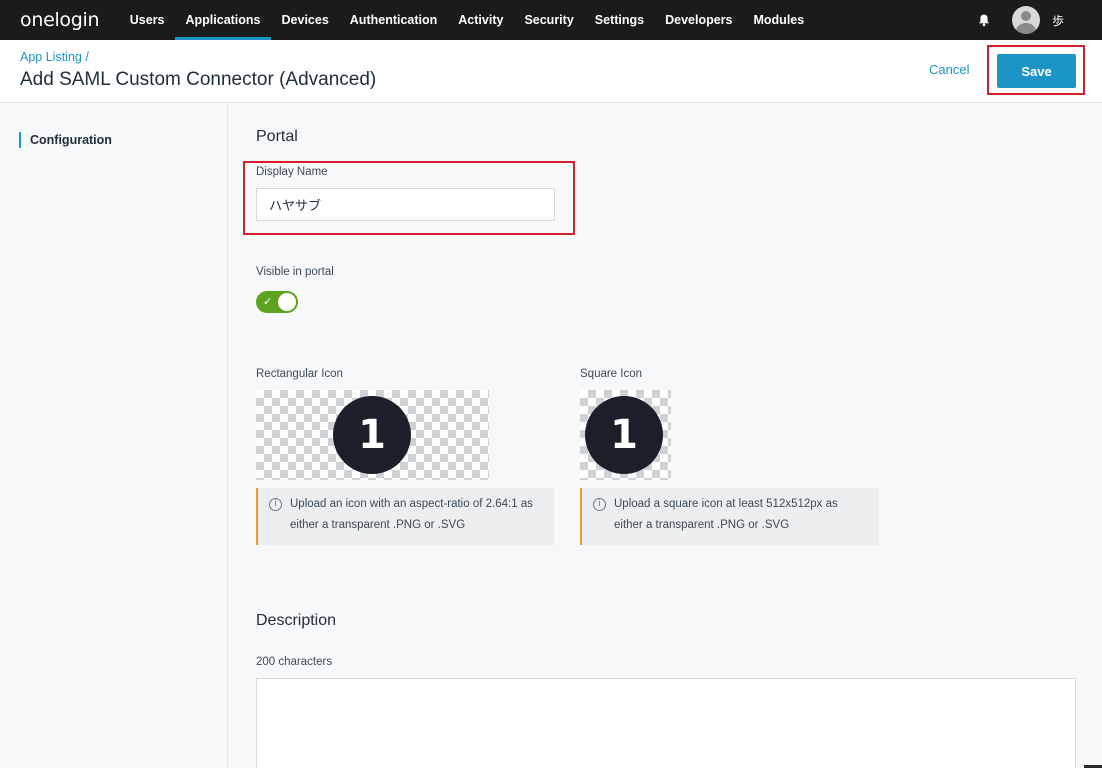 The image size is (1102, 768). I want to click on rectangular-icon-label: Rectangular Icon, so click(299, 374).